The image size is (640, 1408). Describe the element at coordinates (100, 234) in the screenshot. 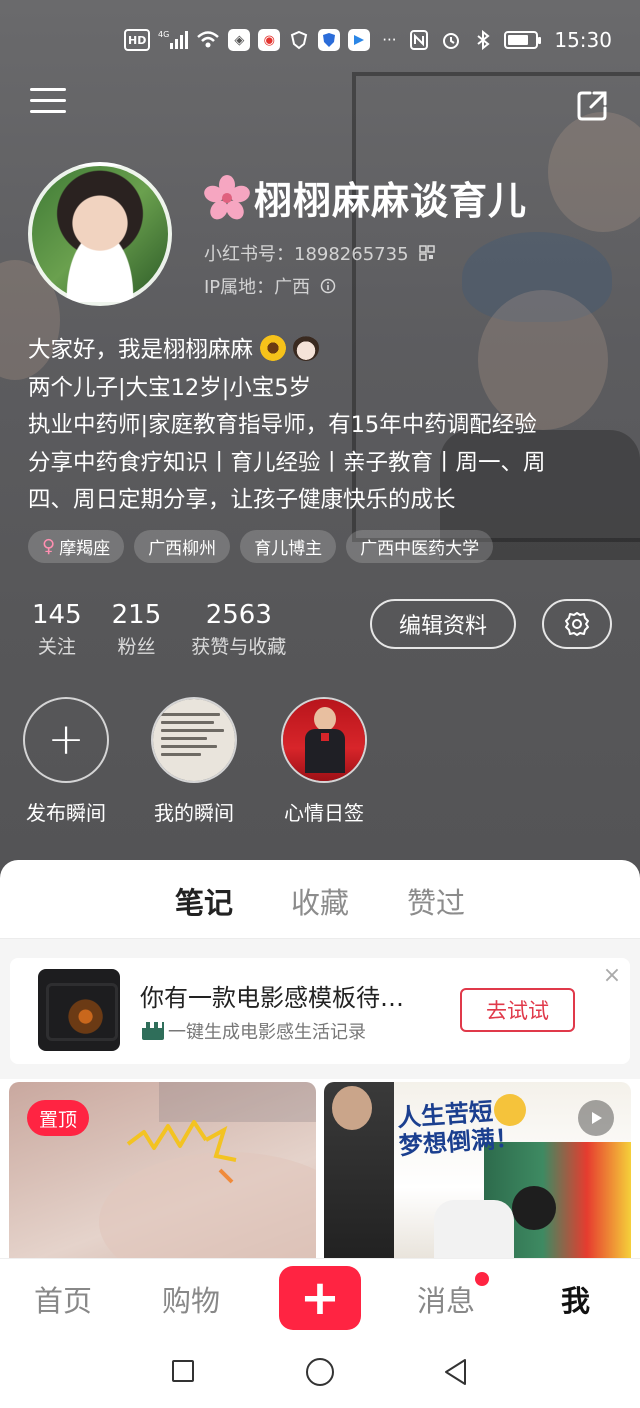

I see `avatar` at that location.